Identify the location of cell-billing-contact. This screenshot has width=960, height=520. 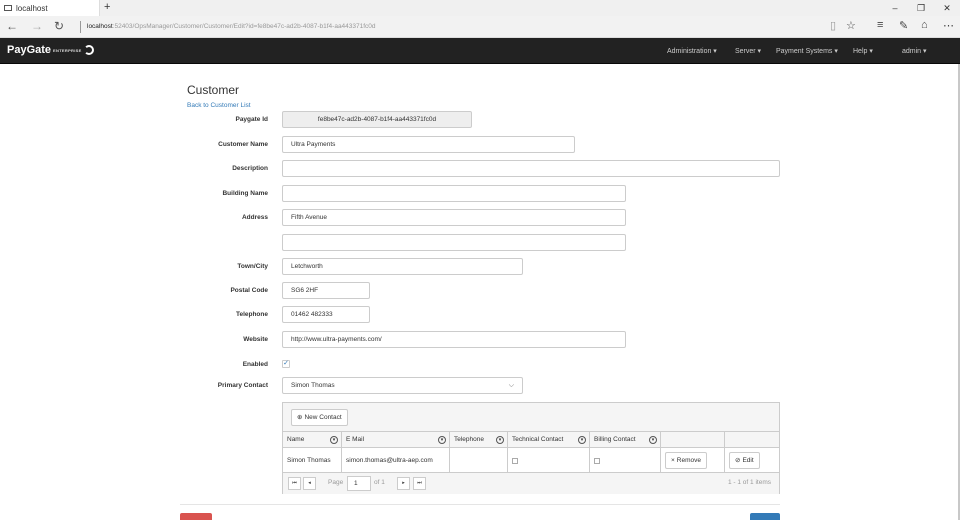
(625, 460).